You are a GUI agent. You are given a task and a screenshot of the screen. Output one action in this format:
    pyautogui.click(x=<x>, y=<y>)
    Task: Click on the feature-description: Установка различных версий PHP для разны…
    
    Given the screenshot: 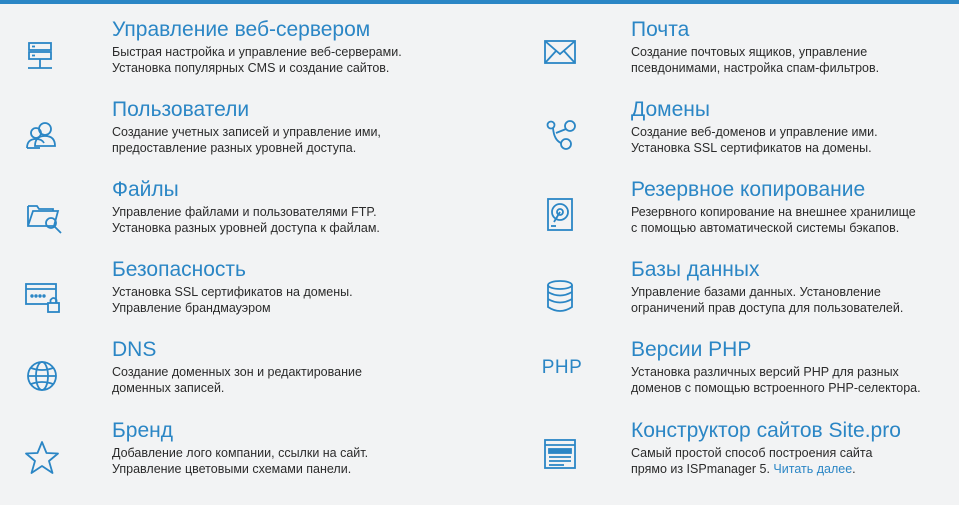 What is the action you would take?
    pyautogui.click(x=776, y=380)
    